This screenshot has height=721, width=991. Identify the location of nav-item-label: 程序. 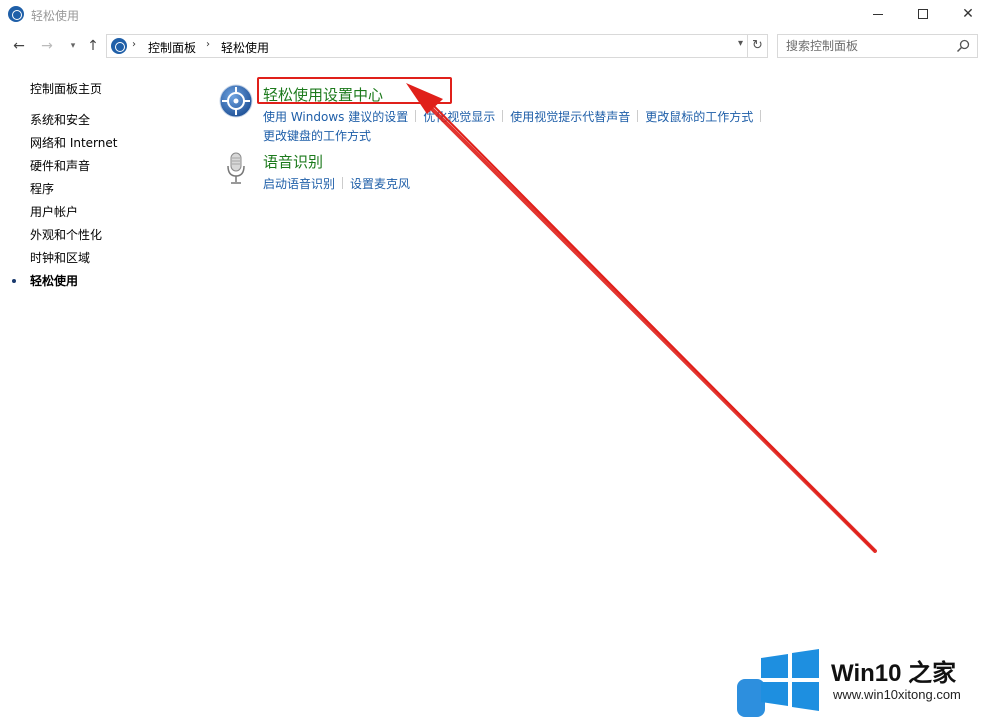
(42, 189).